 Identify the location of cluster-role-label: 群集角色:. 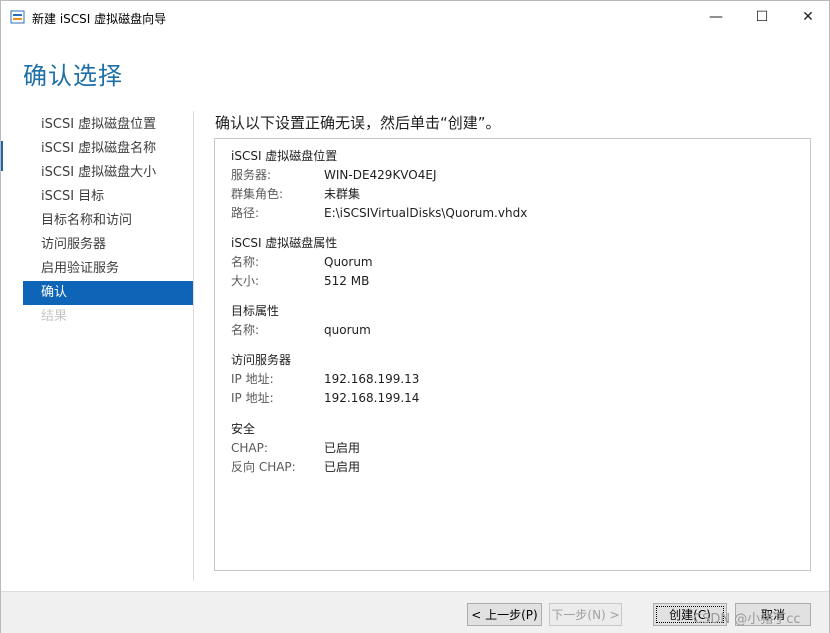
(257, 194).